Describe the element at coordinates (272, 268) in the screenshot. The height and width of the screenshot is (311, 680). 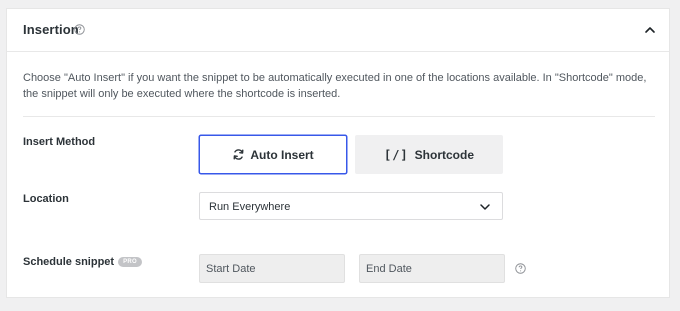
I see `start-date-input` at that location.